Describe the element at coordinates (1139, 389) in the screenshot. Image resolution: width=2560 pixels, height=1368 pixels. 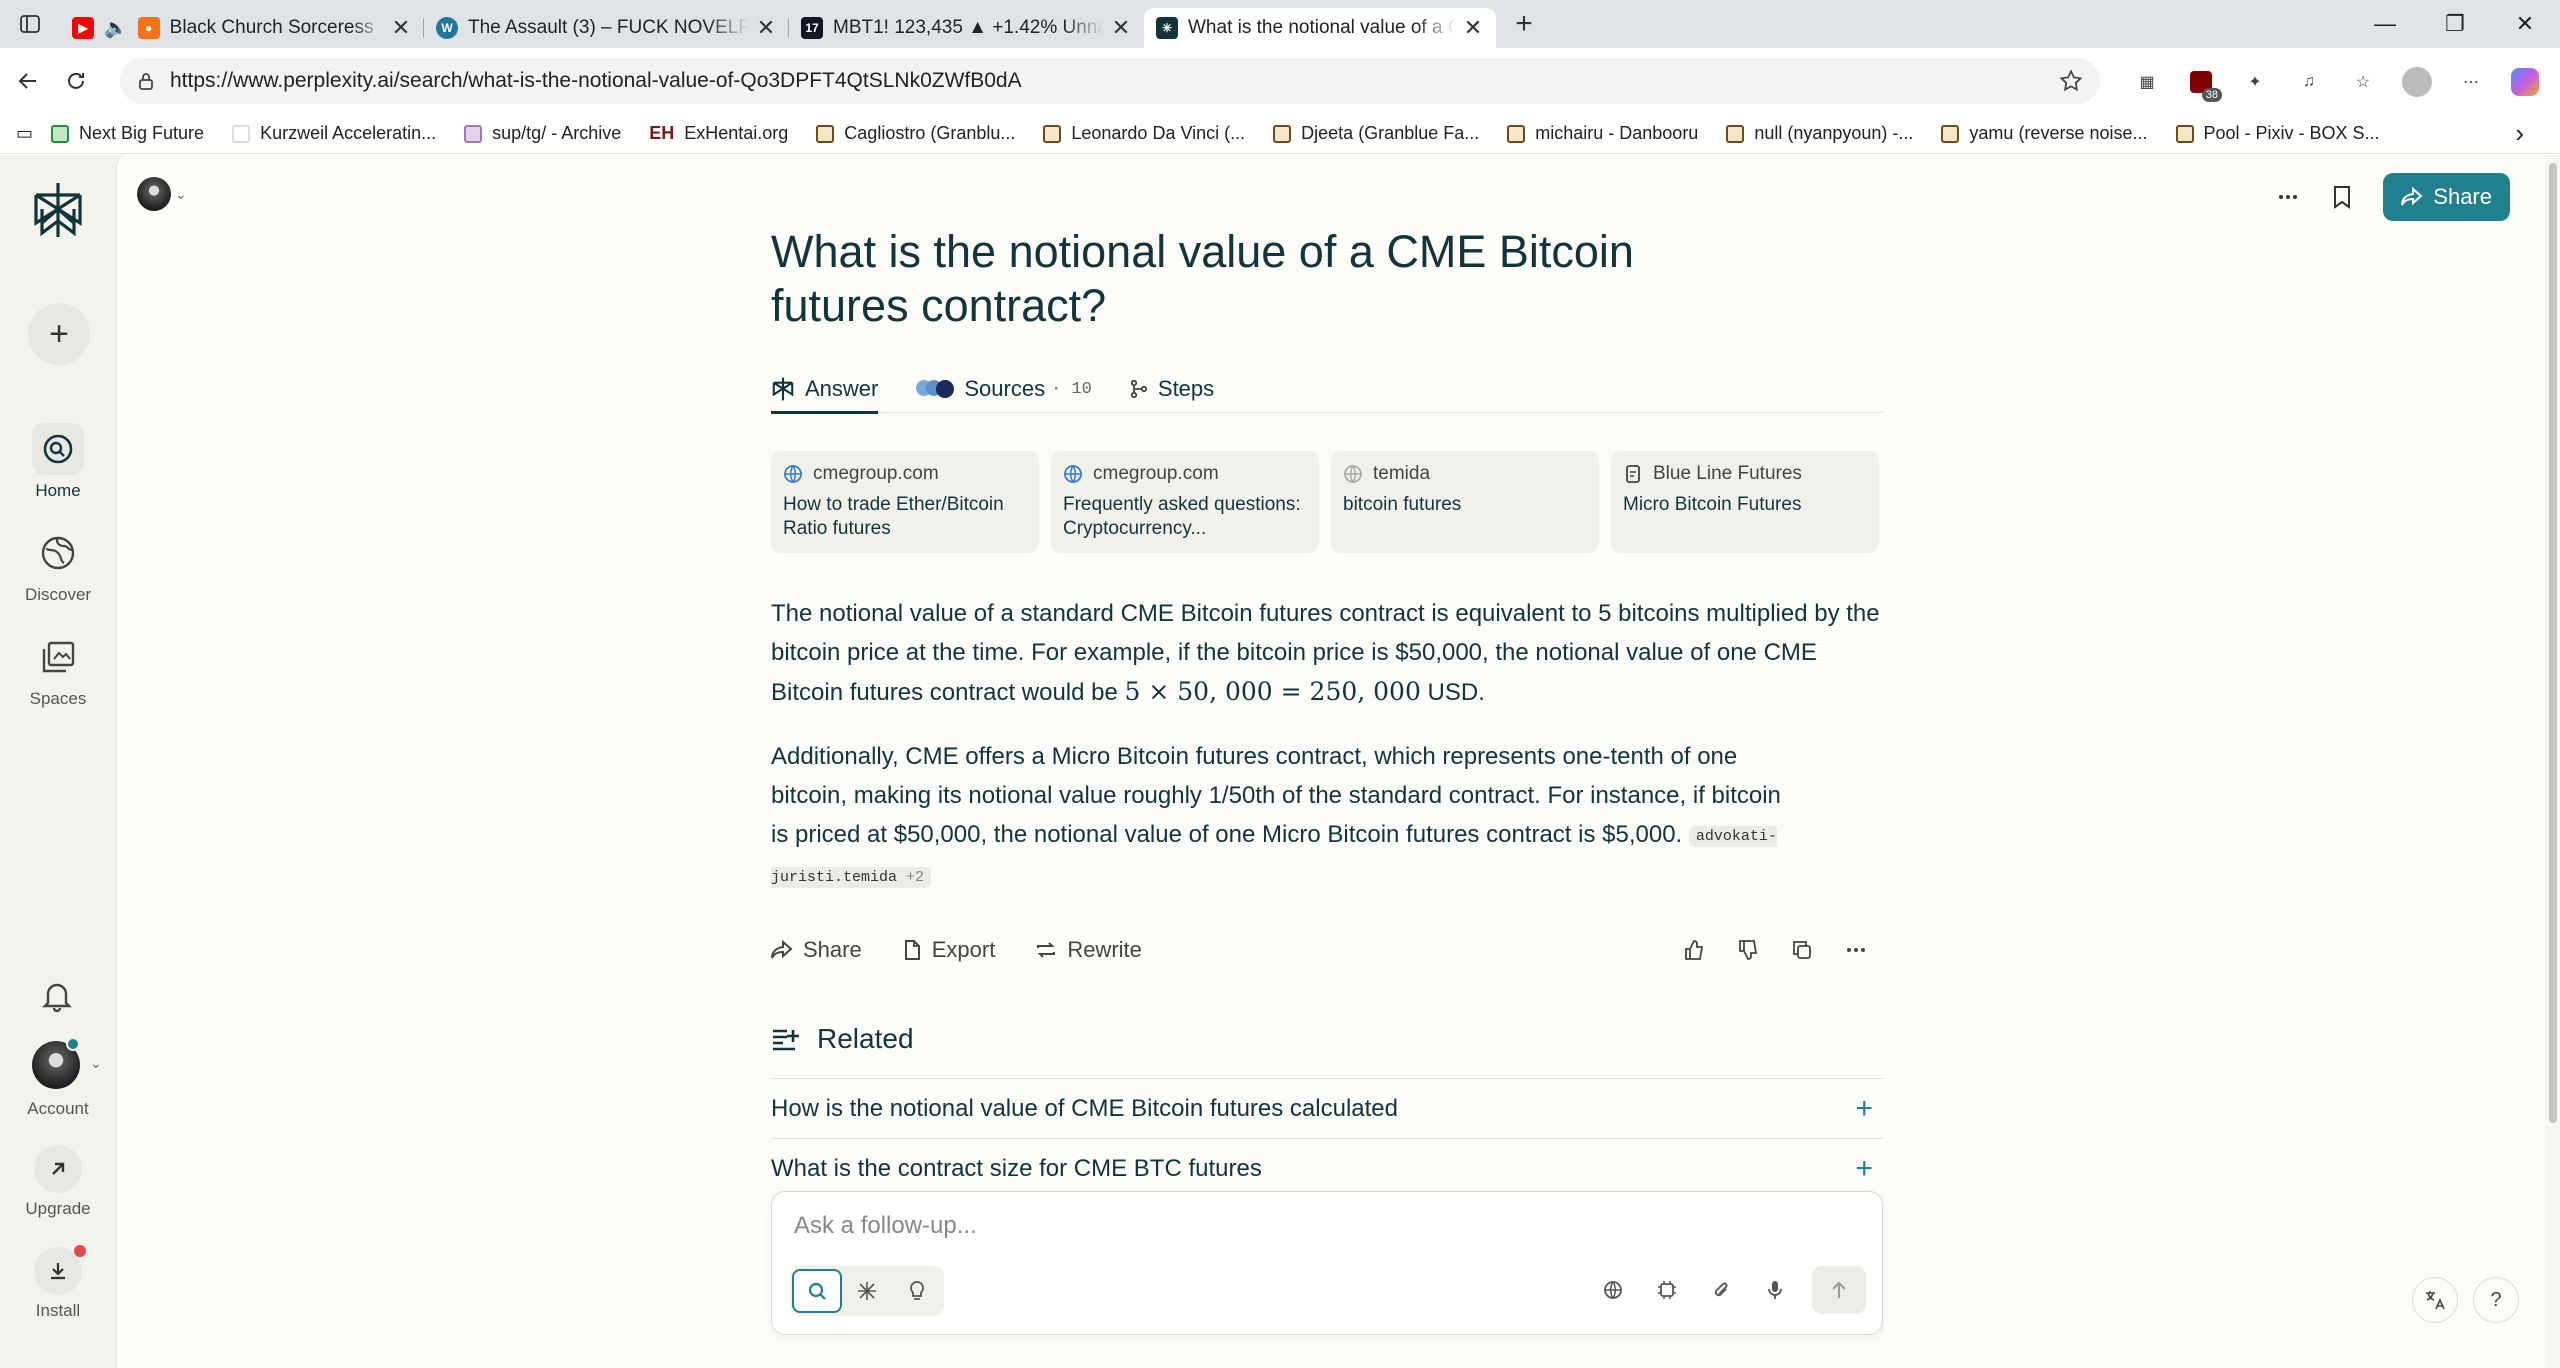
I see `steps-branch-icon` at that location.